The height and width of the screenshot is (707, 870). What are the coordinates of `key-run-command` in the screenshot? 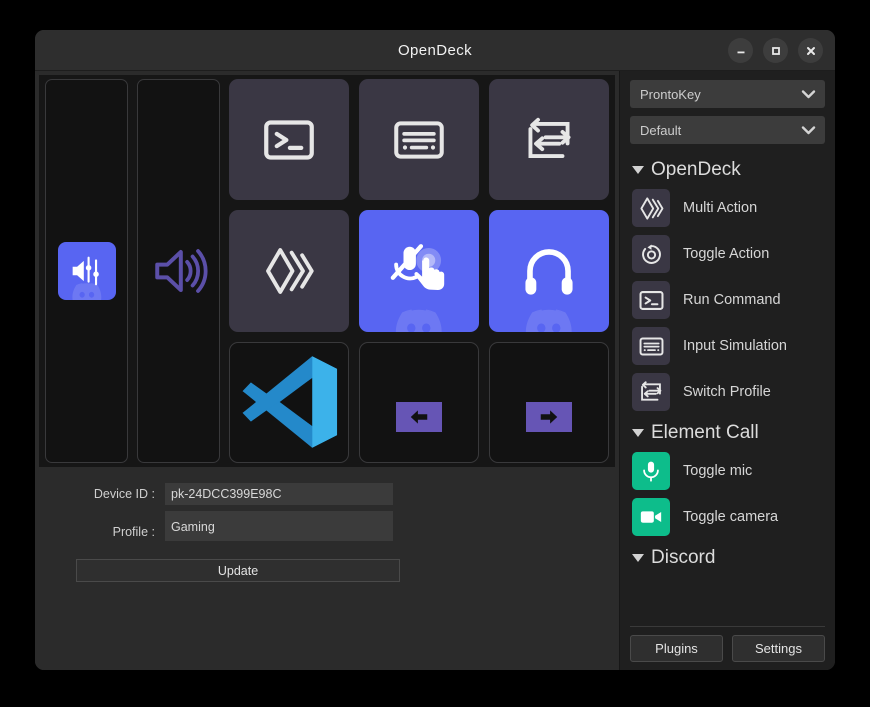 It's located at (289, 140).